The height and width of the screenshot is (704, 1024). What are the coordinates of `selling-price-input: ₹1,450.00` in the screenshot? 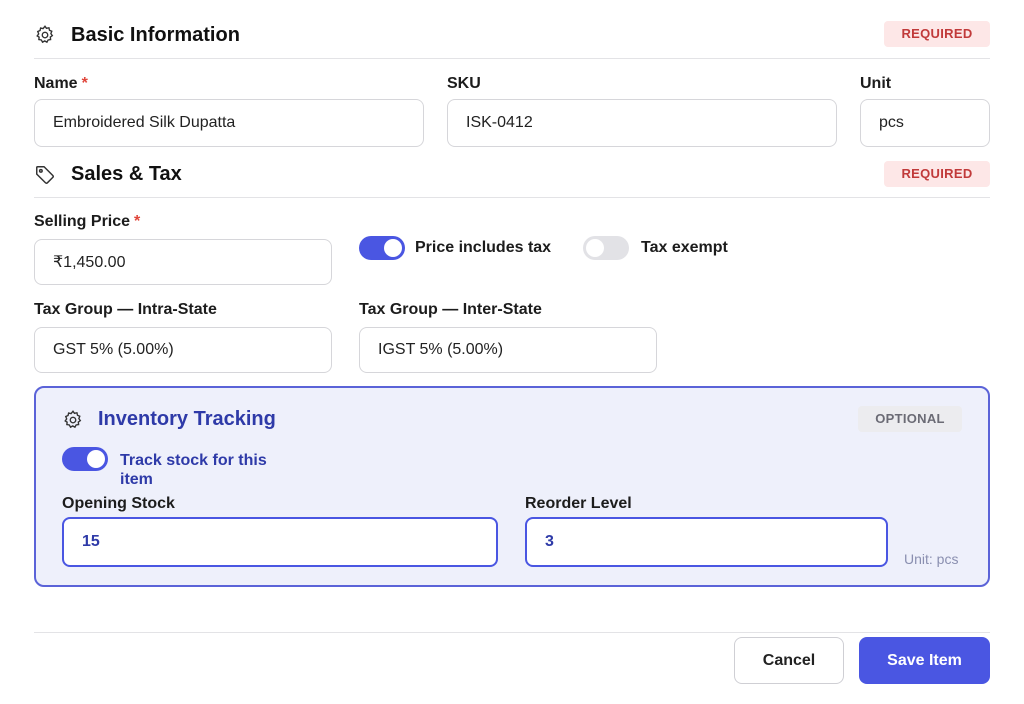 It's located at (183, 262).